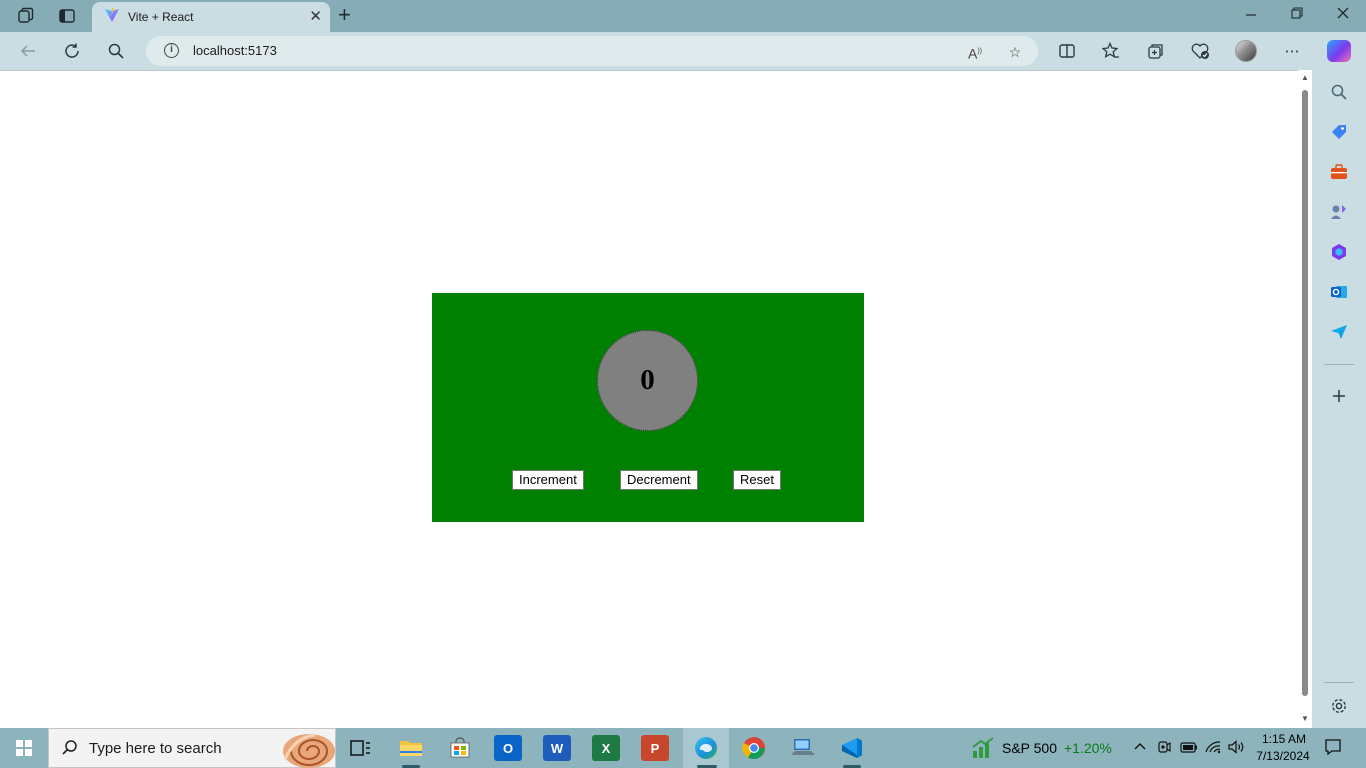 Image resolution: width=1366 pixels, height=768 pixels. I want to click on show-hidden-icons-chevron-icon, so click(1140, 747).